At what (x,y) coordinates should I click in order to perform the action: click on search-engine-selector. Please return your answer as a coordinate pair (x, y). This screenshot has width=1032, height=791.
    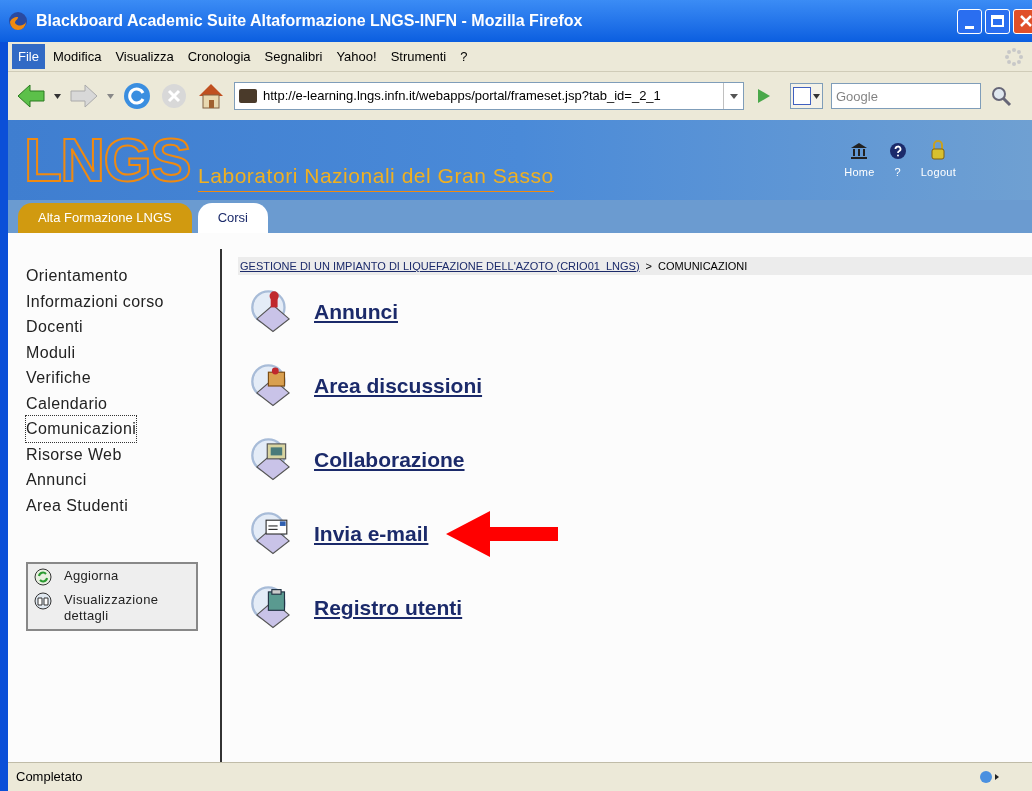
    Looking at the image, I should click on (806, 96).